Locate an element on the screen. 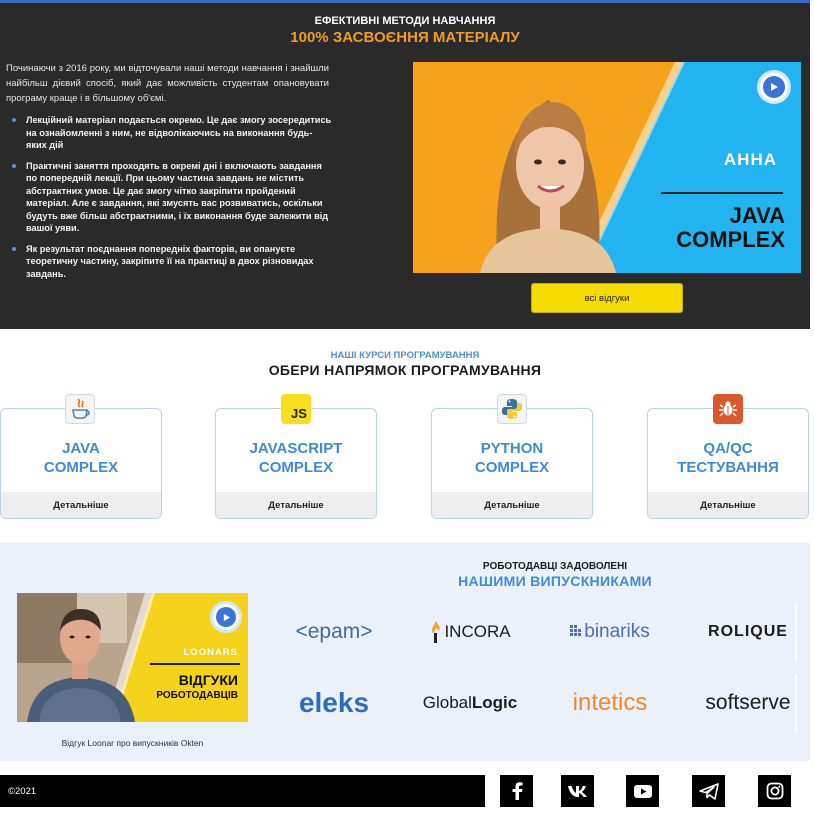 This screenshot has width=814, height=816. course-card-qa: QA/QC ТЕСТУВАННЯ Детальніше is located at coordinates (728, 463).